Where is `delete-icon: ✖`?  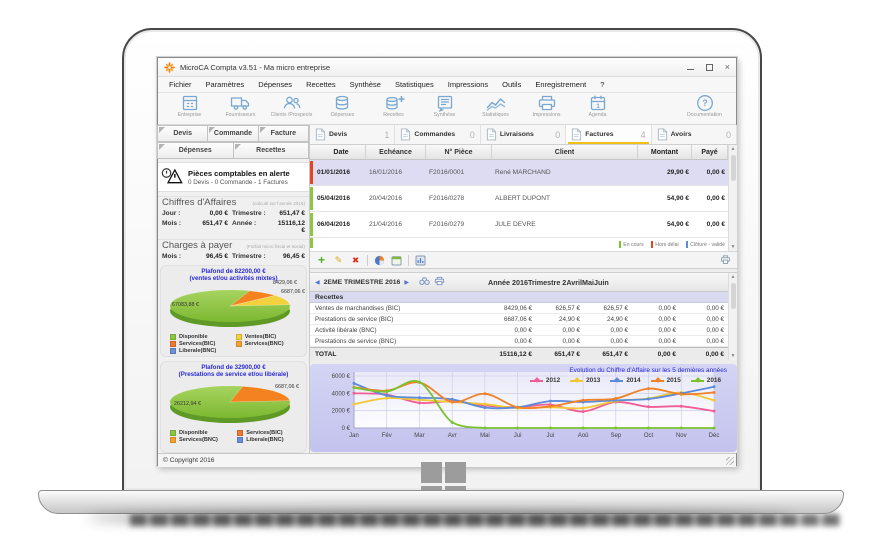 delete-icon: ✖ is located at coordinates (355, 260).